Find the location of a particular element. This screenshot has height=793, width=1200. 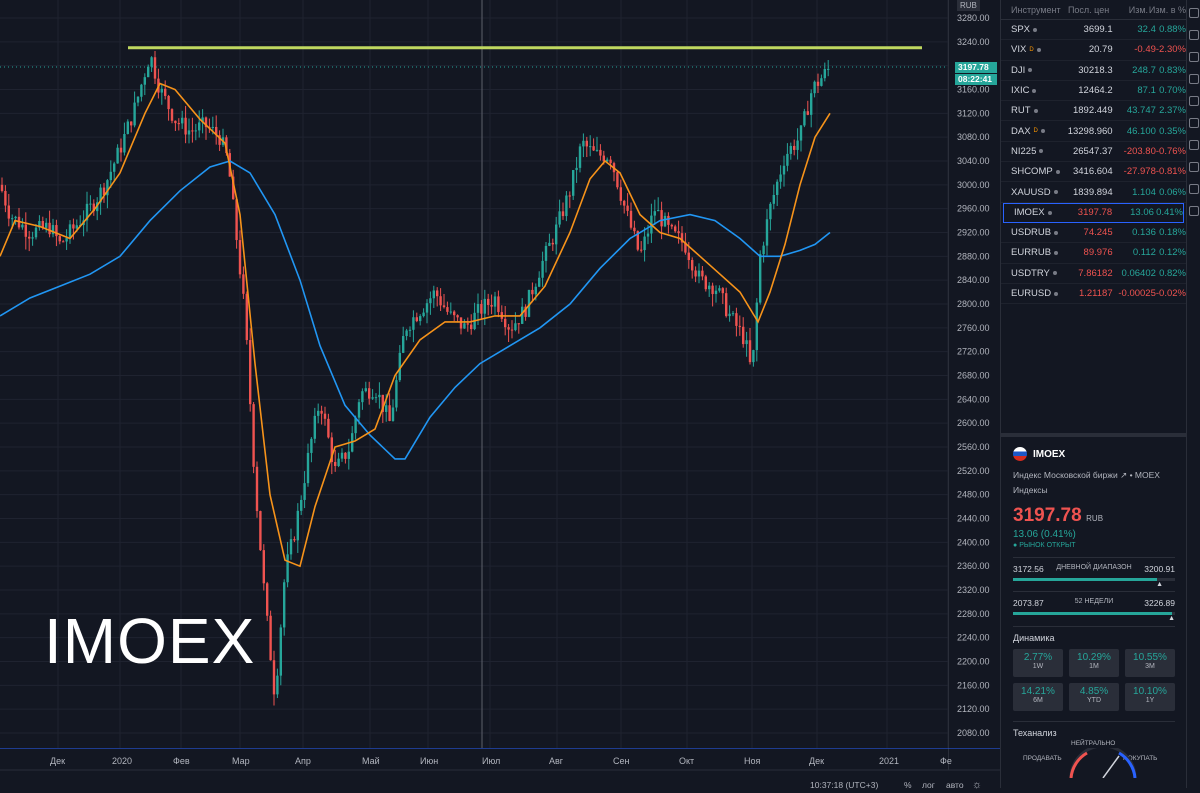

last-price: 1.21187 is located at coordinates (1095, 293).